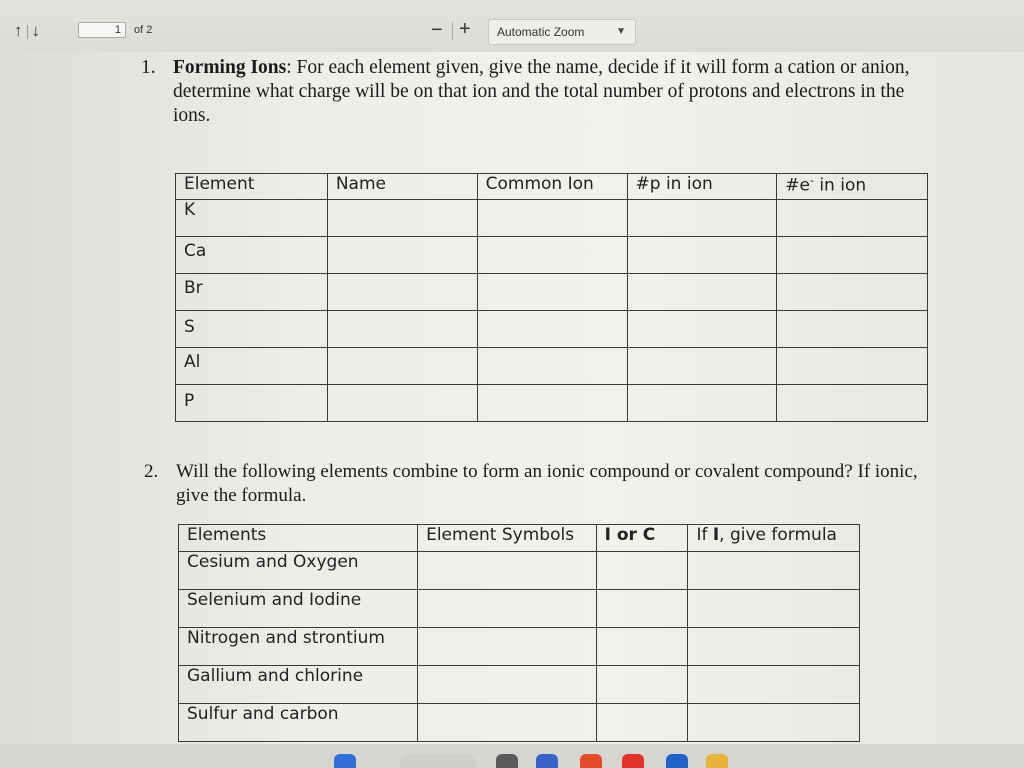  What do you see at coordinates (151, 471) in the screenshot?
I see `question-2-number: 2.` at bounding box center [151, 471].